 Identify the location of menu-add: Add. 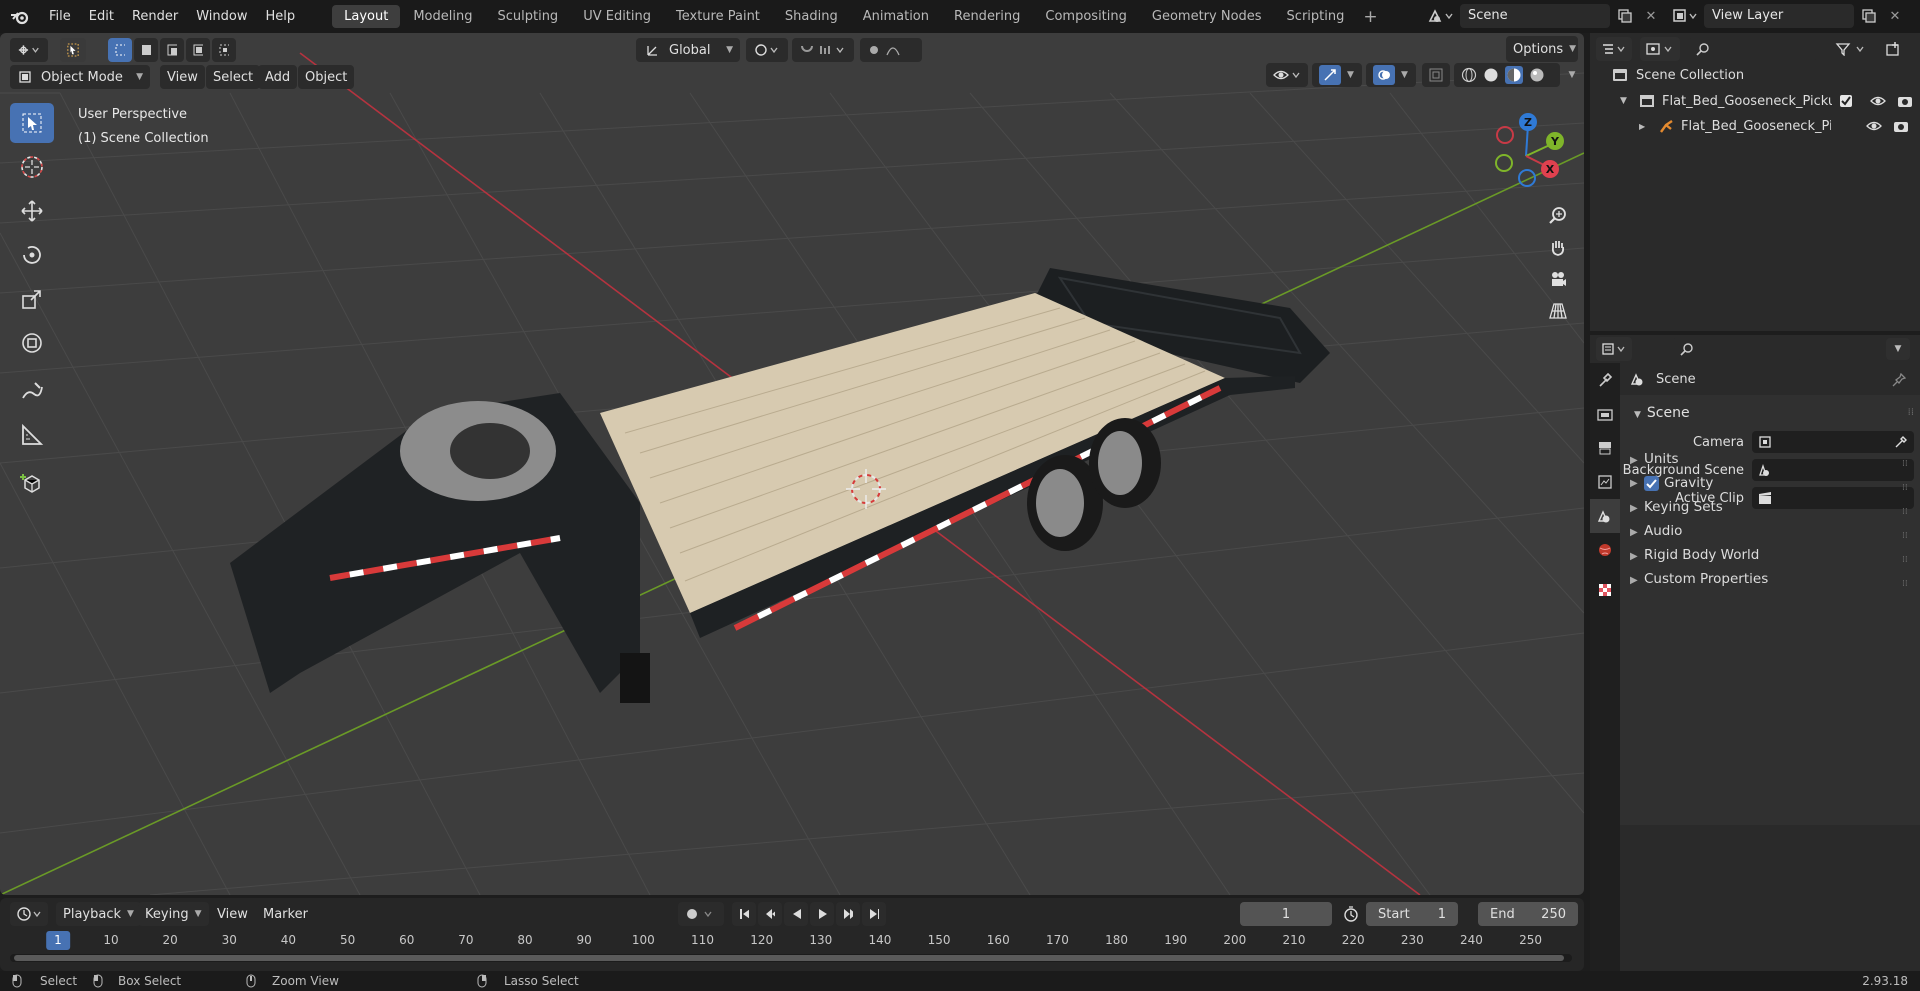
(278, 77).